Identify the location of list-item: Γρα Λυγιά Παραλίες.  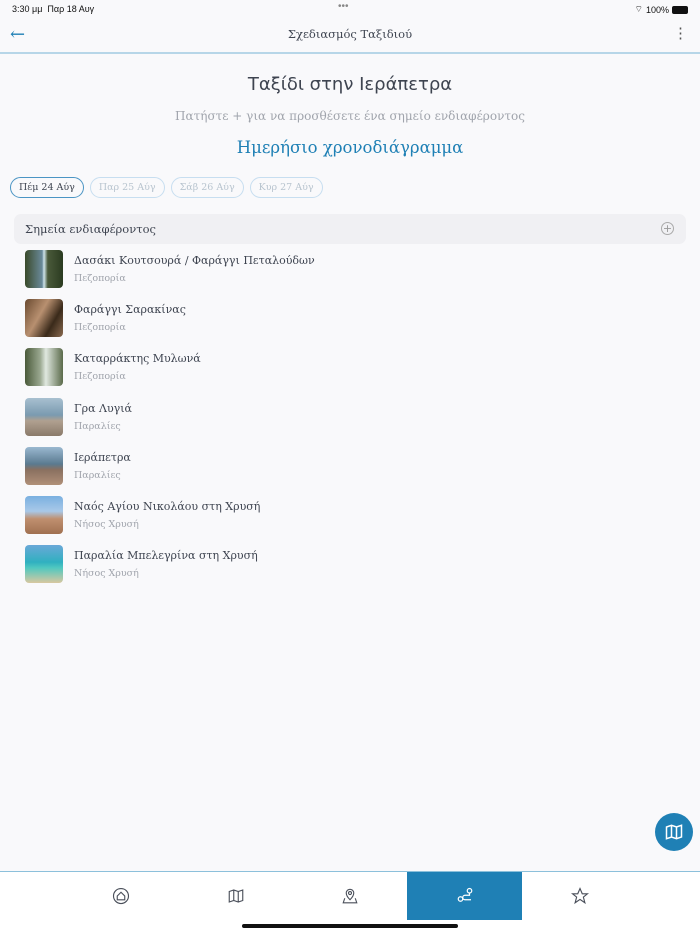
(362, 422).